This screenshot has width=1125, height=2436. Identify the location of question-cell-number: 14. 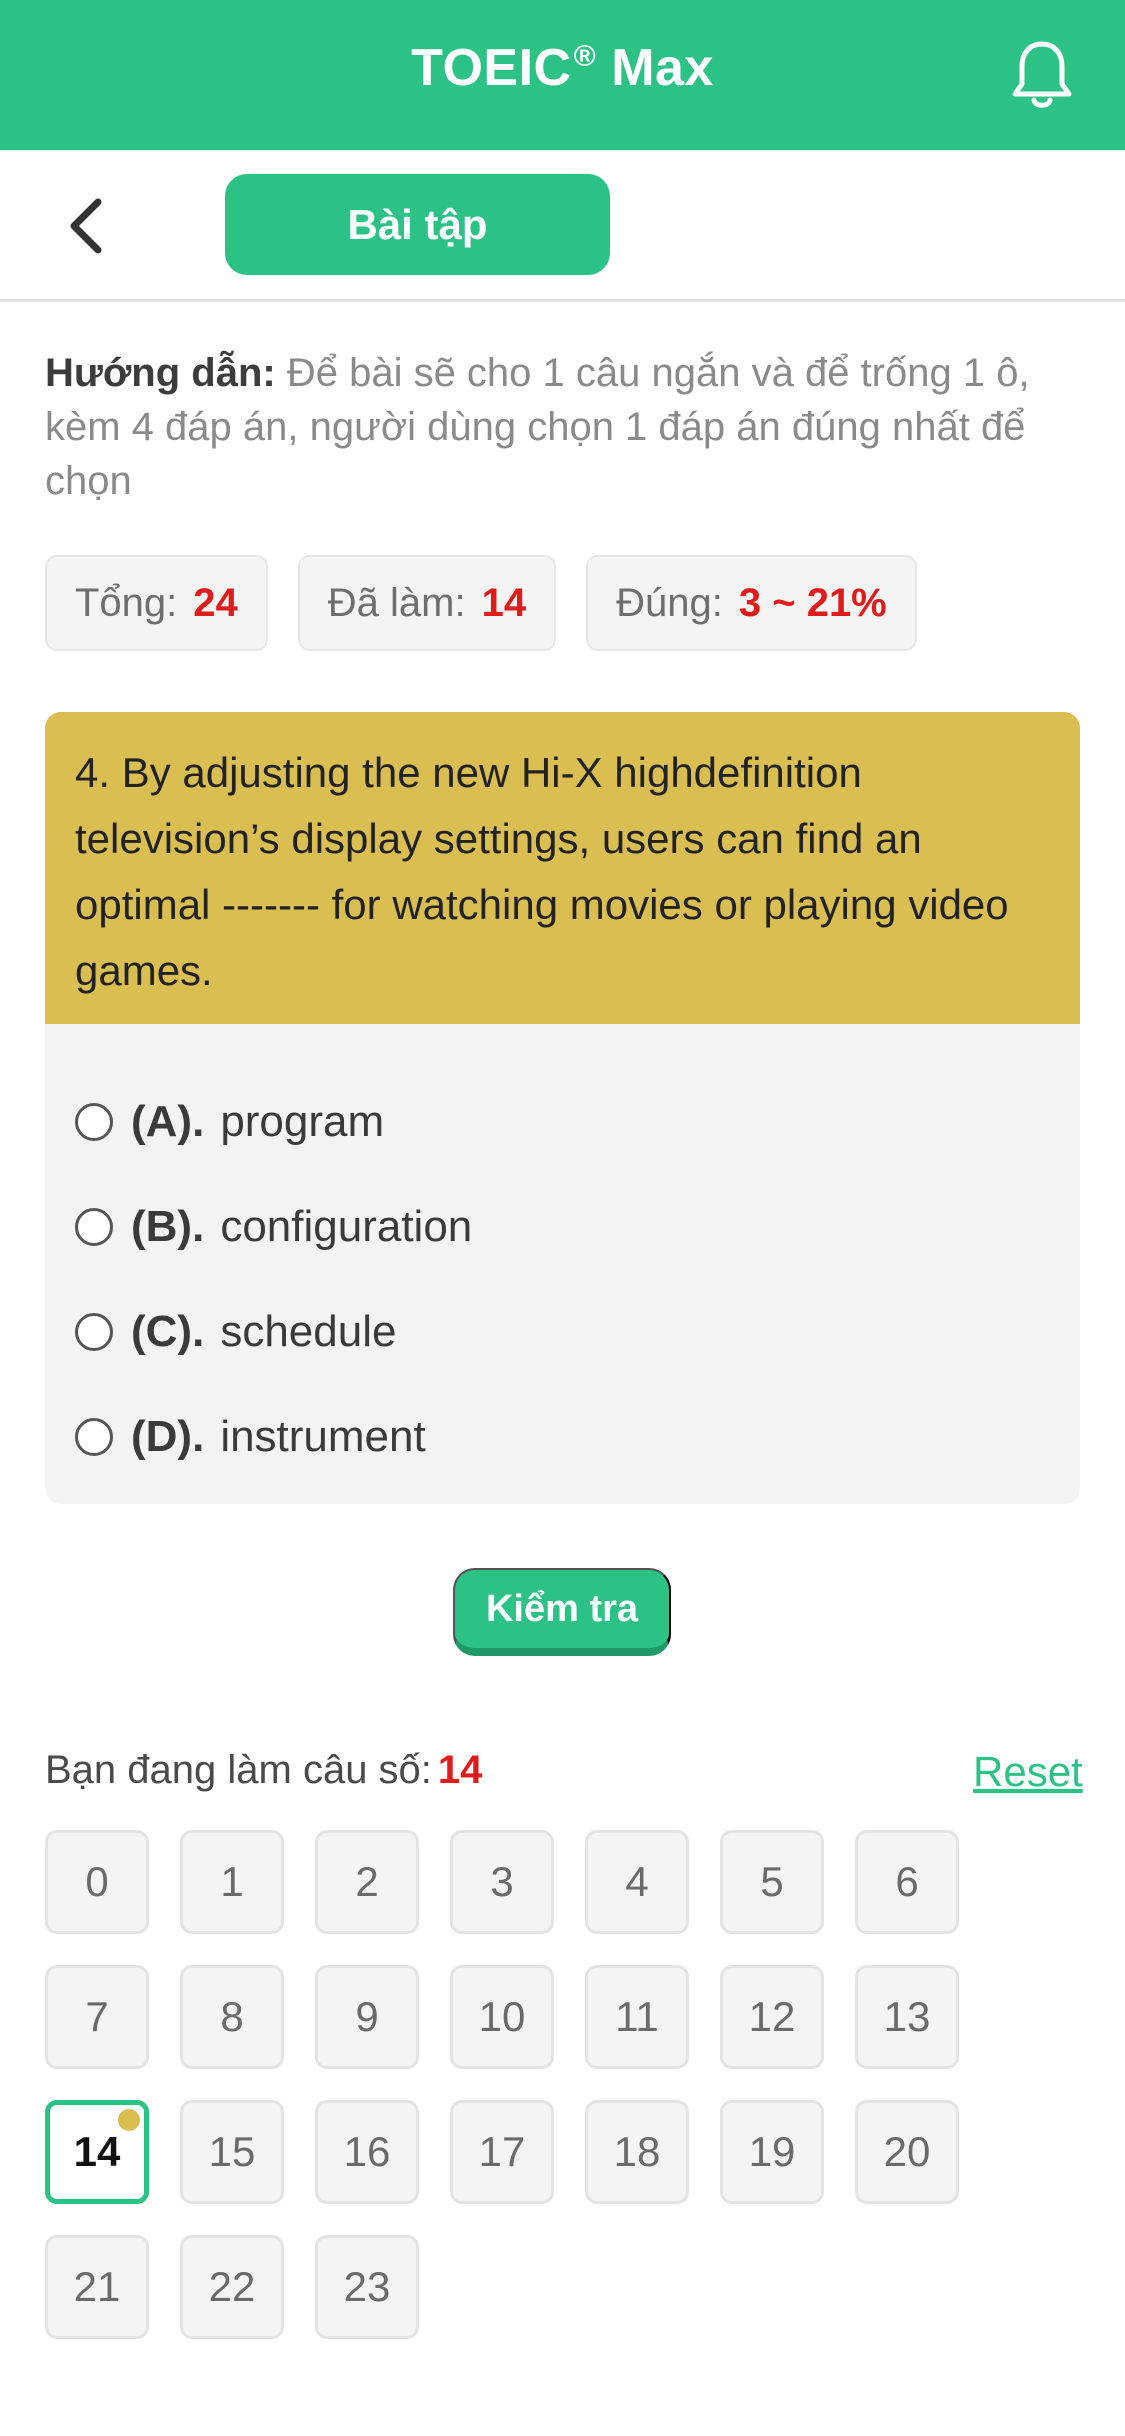
(97, 2151).